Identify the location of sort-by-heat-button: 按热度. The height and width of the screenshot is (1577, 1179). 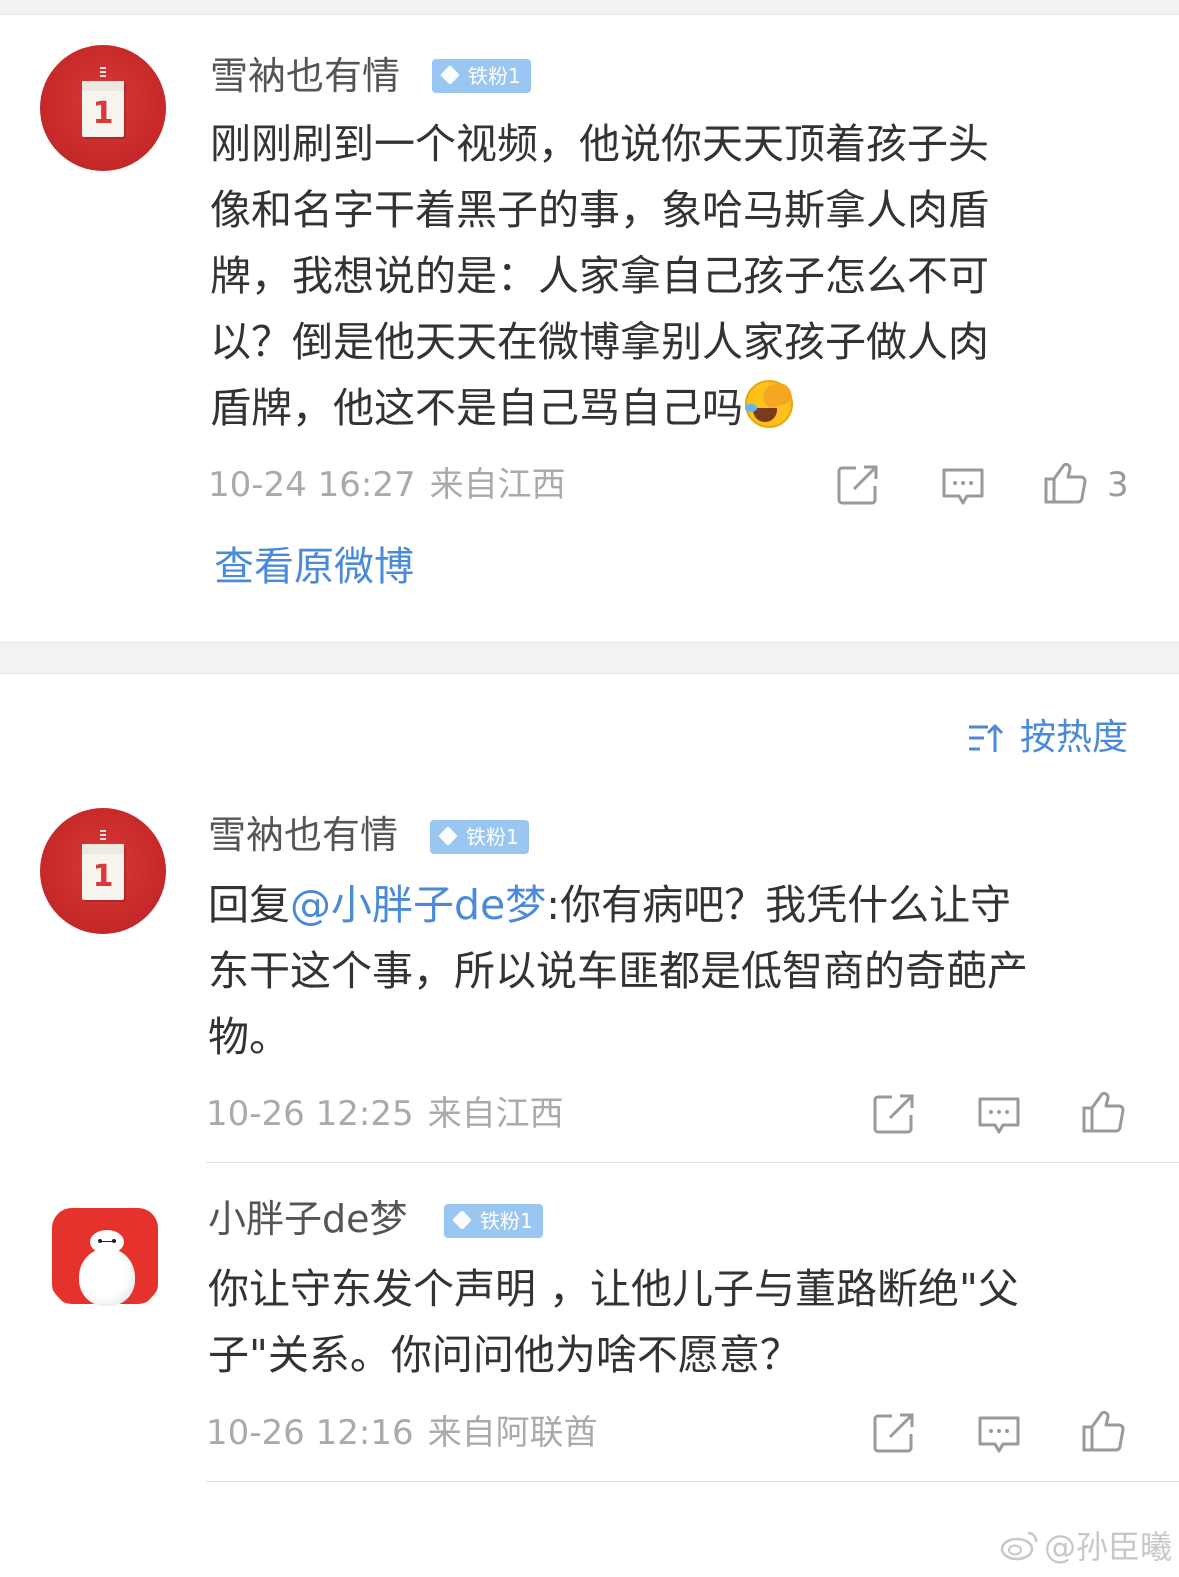
(1047, 738).